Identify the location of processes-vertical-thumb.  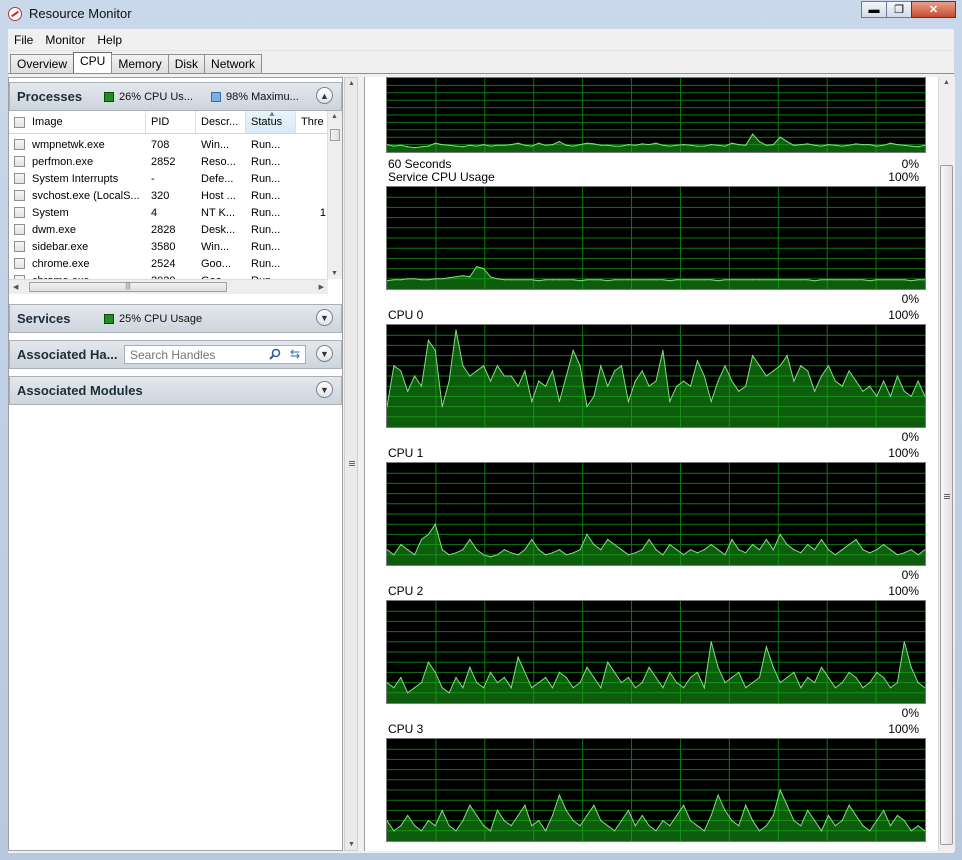
(335, 135).